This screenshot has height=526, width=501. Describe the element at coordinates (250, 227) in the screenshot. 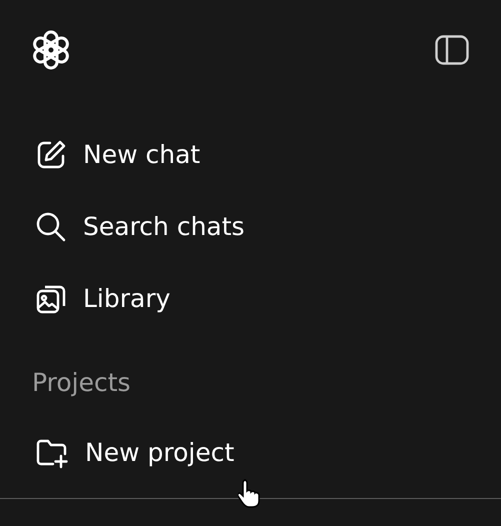

I see `nav-item: Search chats` at that location.